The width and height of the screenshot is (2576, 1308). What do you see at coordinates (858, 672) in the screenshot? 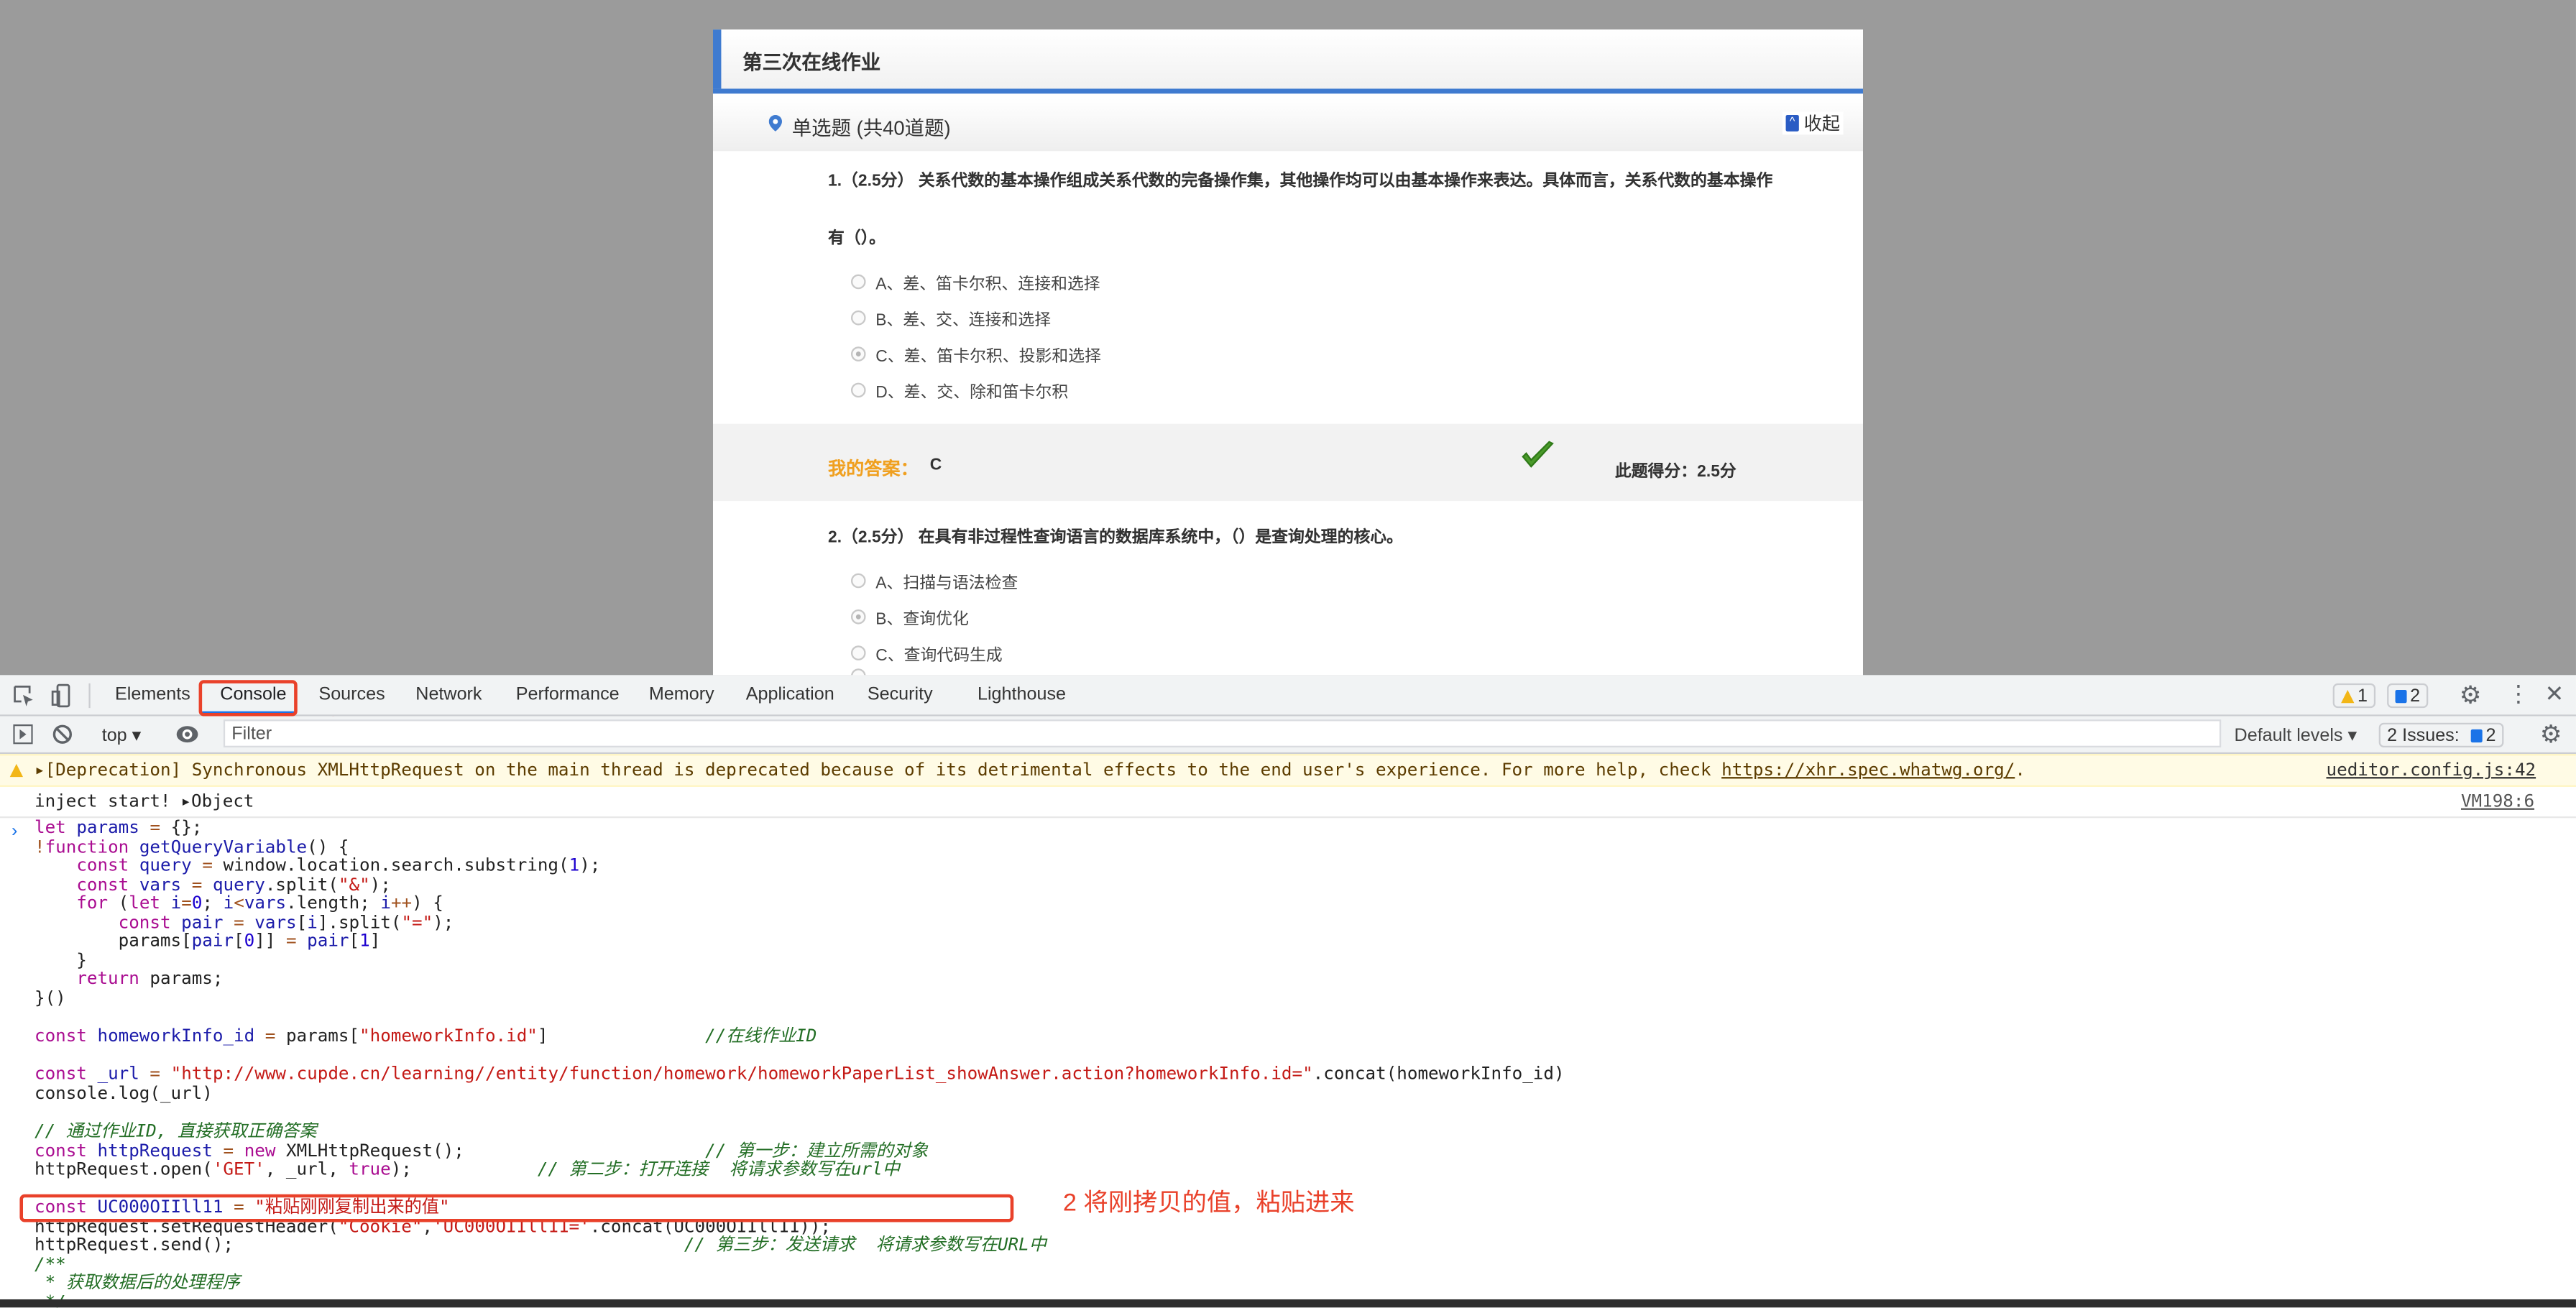
I see `option-radio-partial` at bounding box center [858, 672].